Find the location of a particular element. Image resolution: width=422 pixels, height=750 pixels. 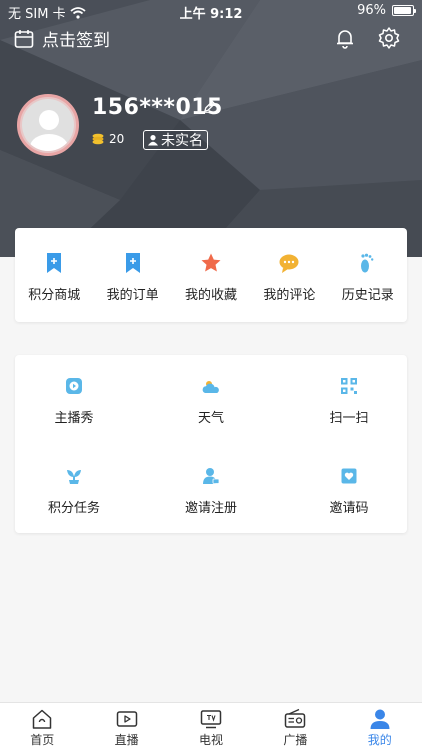

sprout-icon is located at coordinates (74, 477).